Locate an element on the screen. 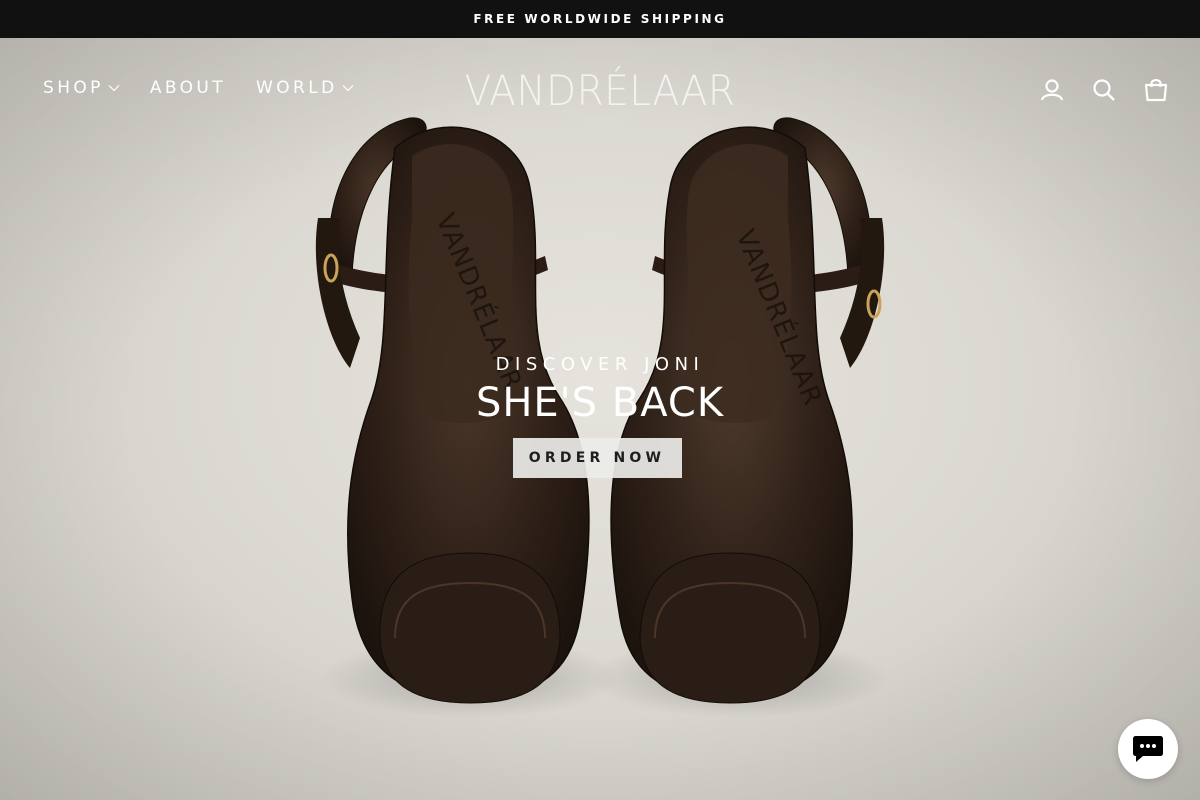 This screenshot has height=800, width=1200. brand-logo: VANDRÉLAAR is located at coordinates (600, 91).